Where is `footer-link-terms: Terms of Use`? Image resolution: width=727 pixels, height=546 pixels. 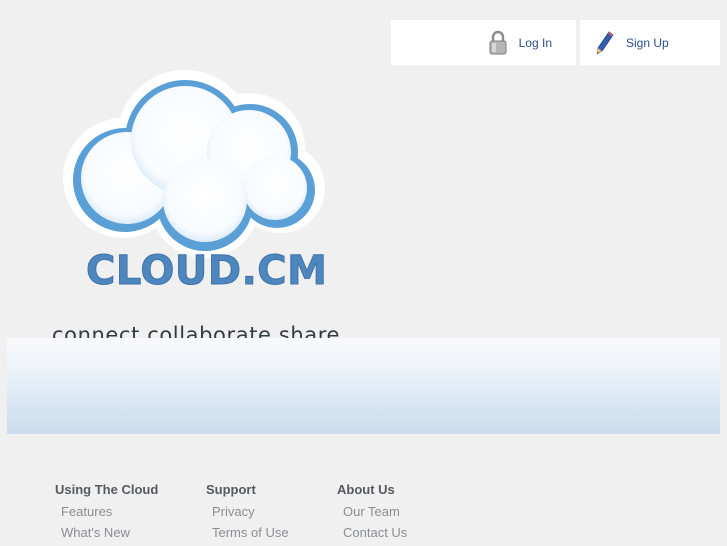 footer-link-terms: Terms of Use is located at coordinates (247, 532).